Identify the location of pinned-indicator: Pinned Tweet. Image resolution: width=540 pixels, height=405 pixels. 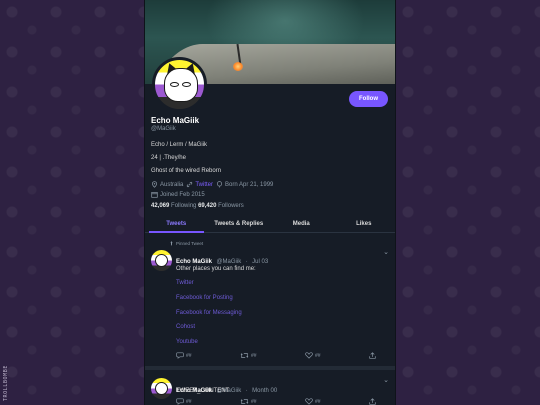
(186, 243).